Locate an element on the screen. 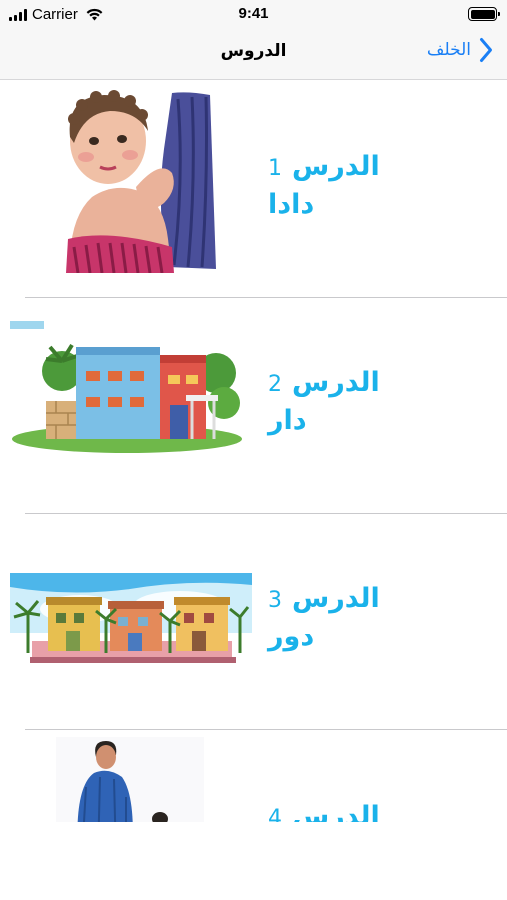 Image resolution: width=507 pixels, height=900 pixels. lesson-number: 1 is located at coordinates (275, 168).